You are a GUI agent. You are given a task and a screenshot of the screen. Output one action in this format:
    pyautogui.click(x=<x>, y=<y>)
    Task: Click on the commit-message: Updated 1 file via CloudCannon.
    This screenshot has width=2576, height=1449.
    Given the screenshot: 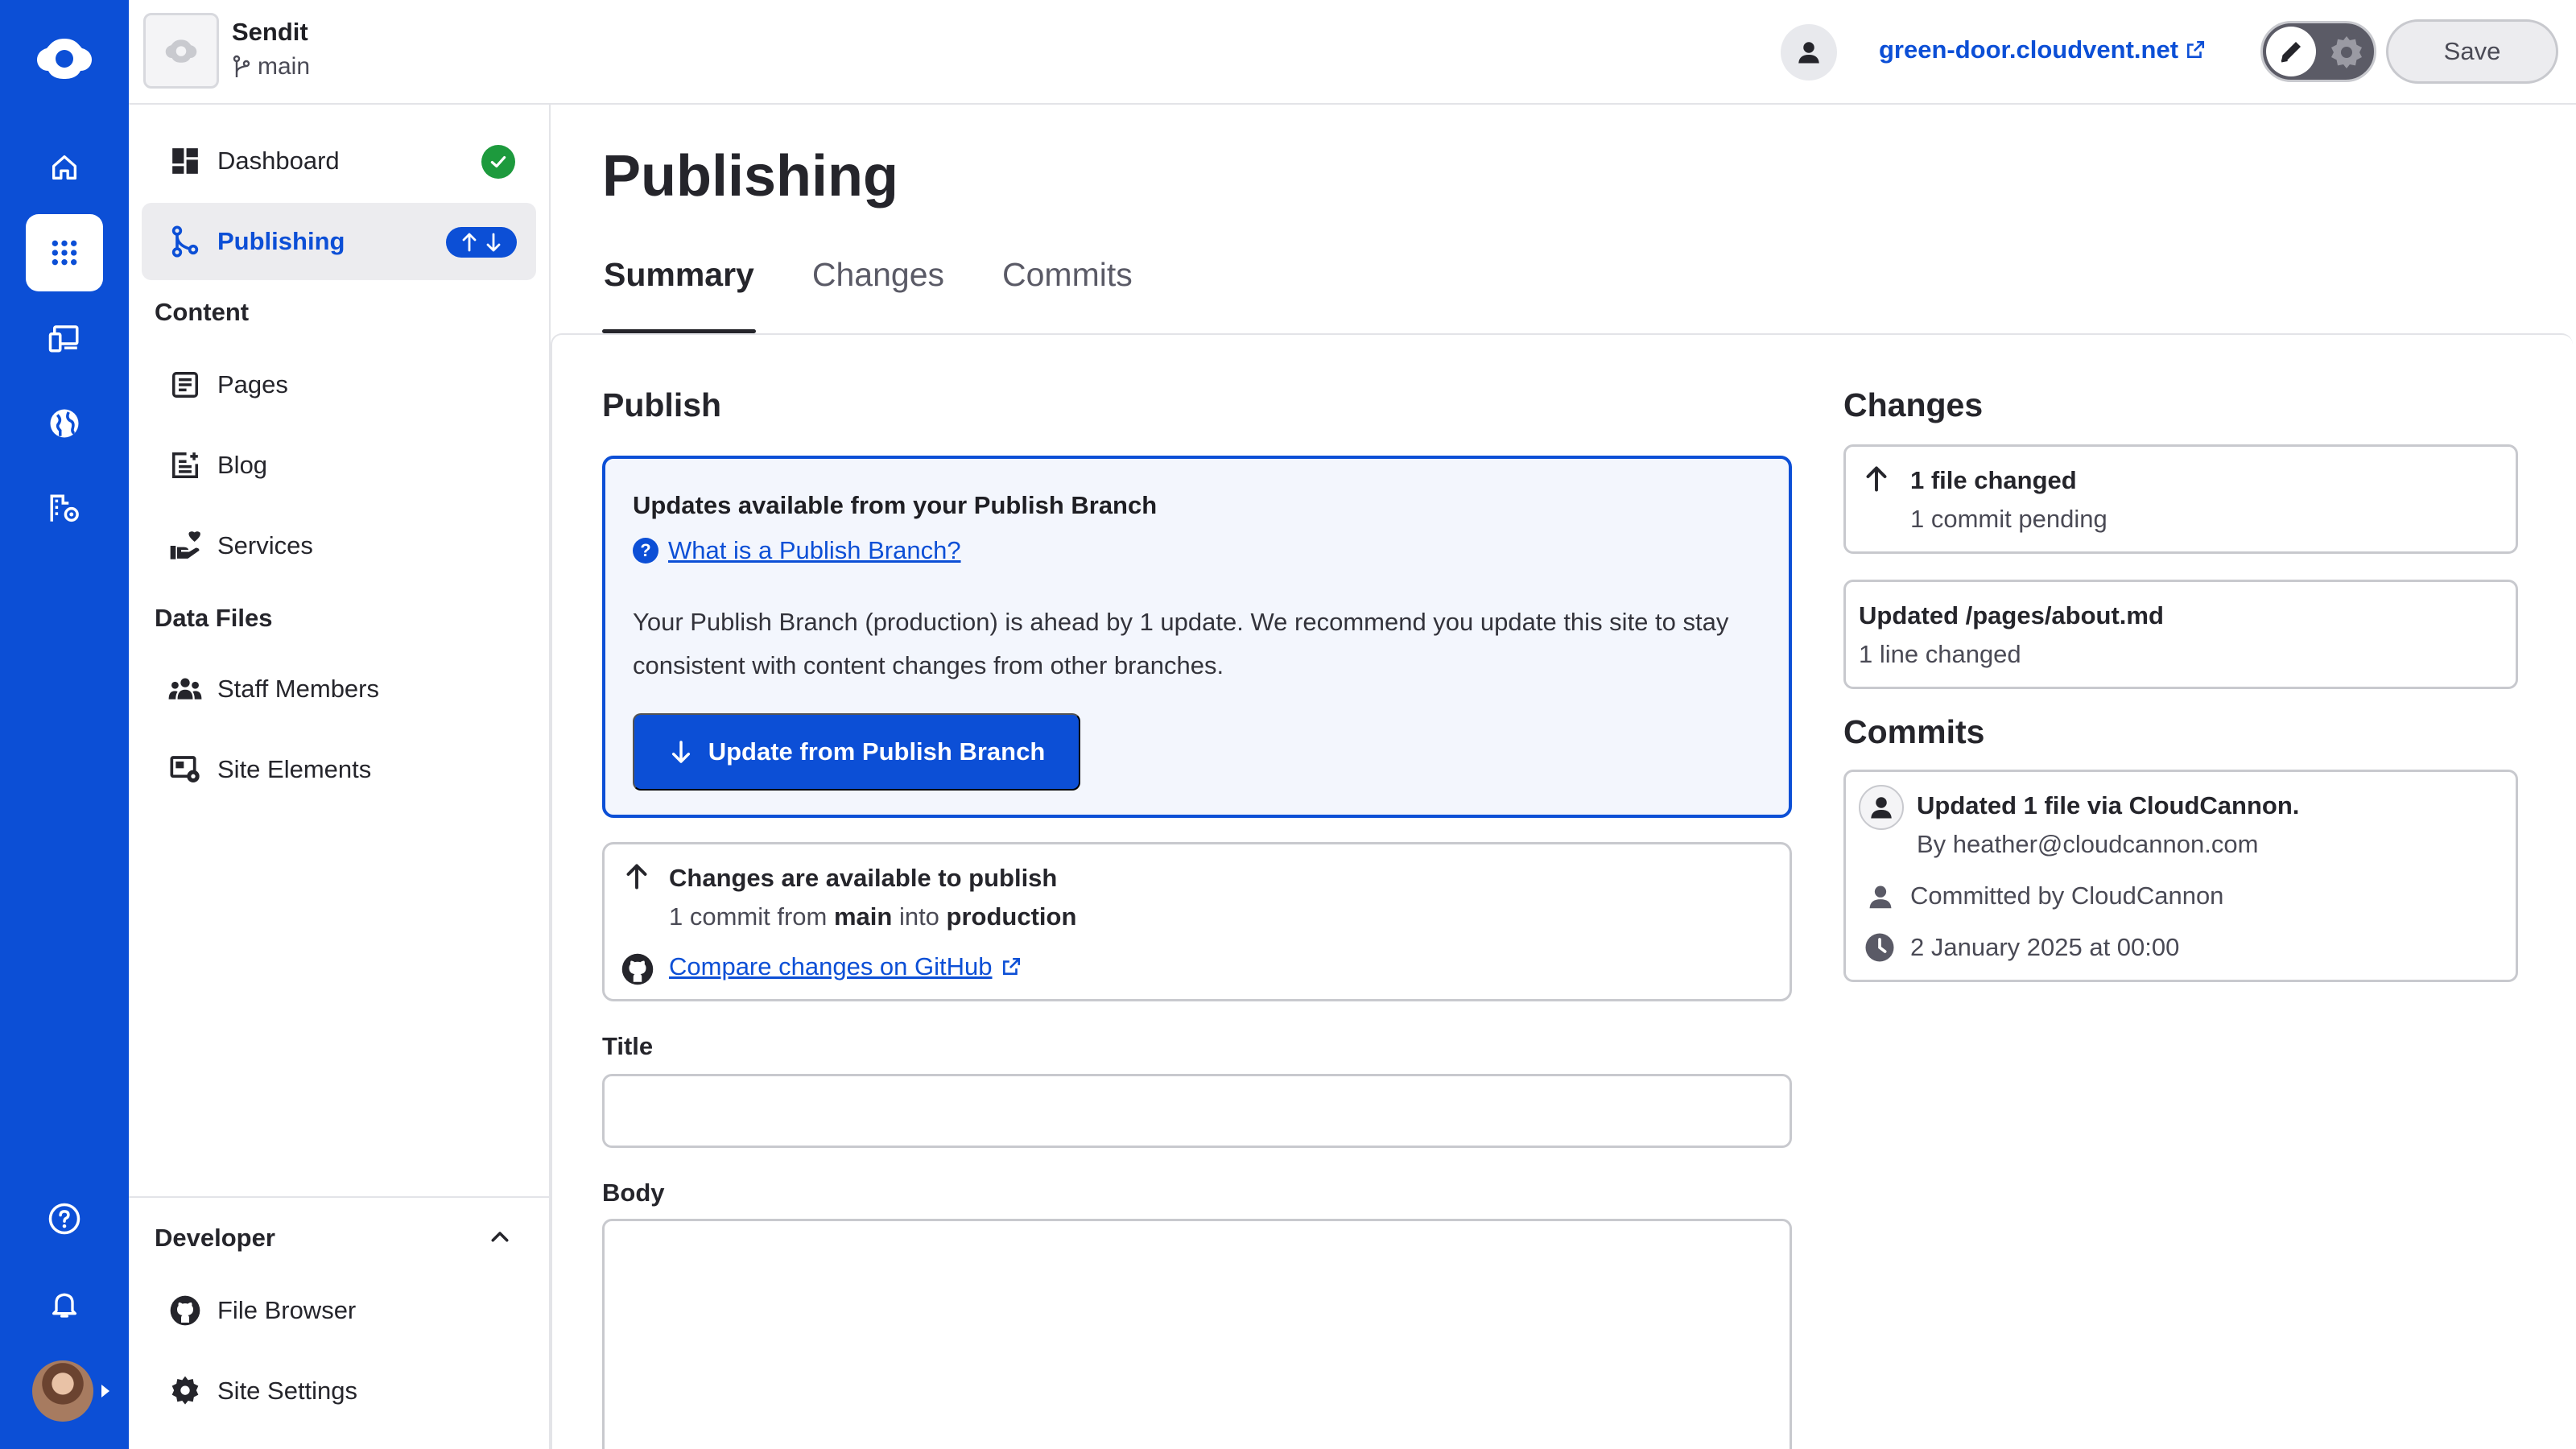 What is the action you would take?
    pyautogui.click(x=2108, y=805)
    